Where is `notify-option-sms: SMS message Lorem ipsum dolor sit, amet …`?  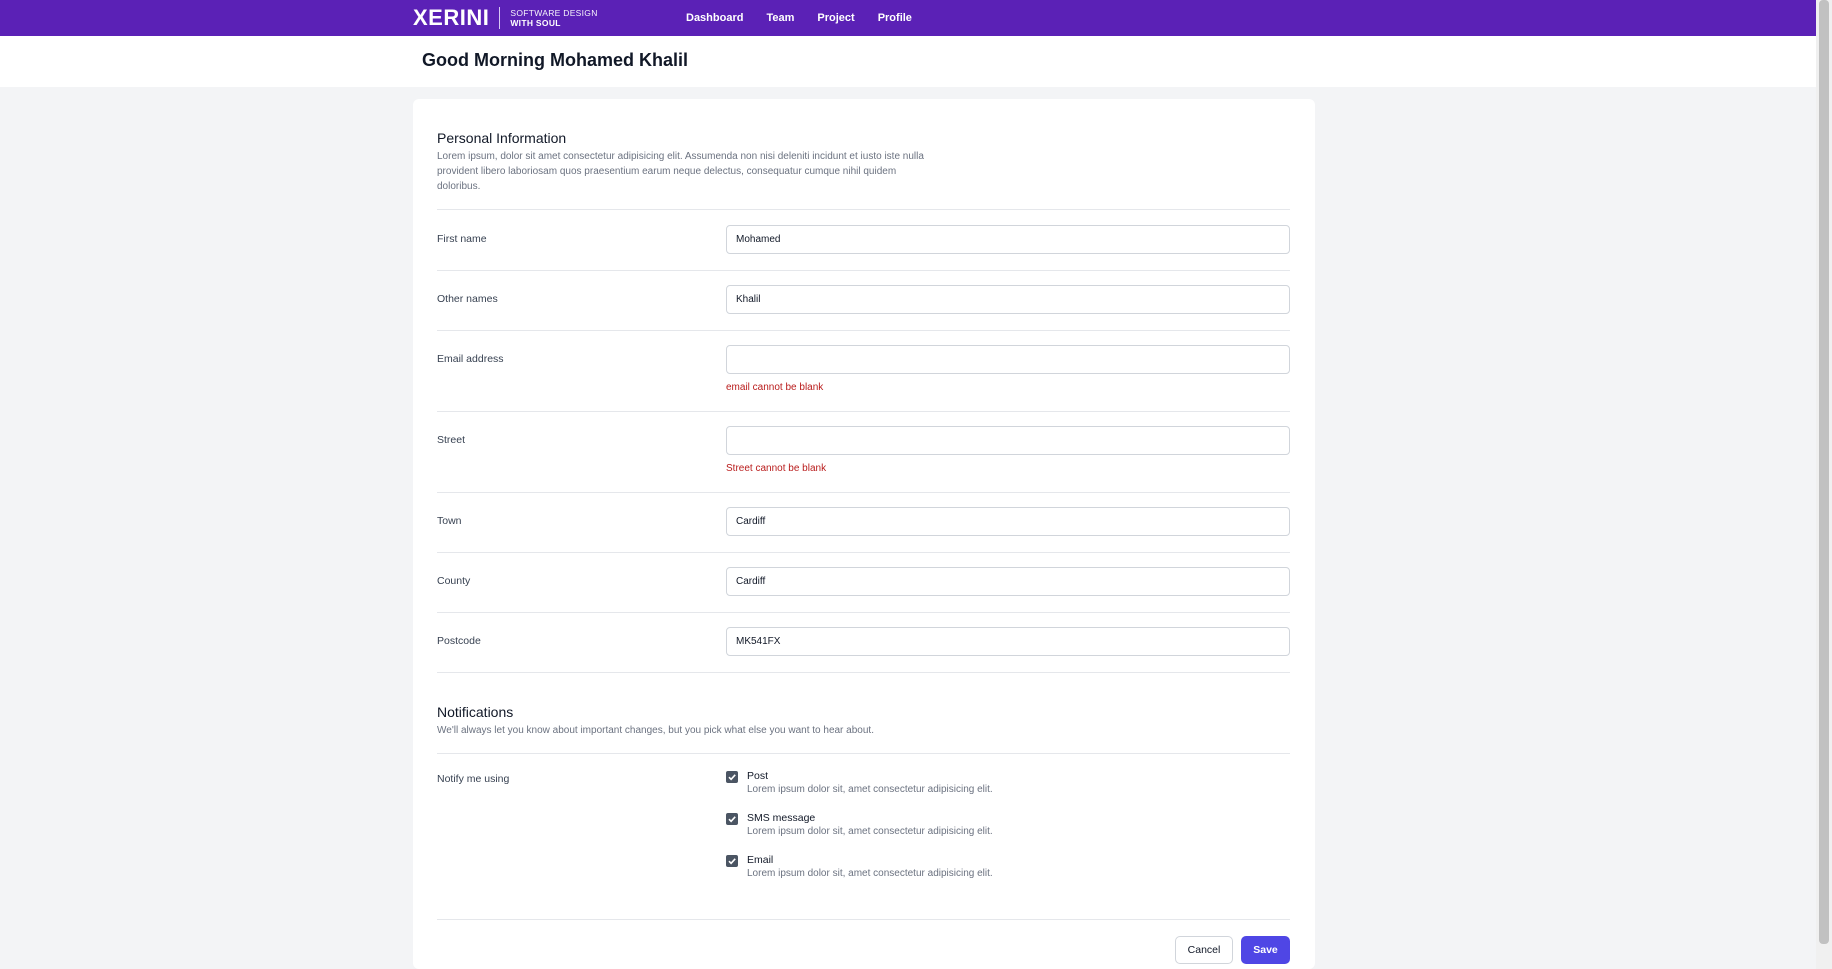 notify-option-sms: SMS message Lorem ipsum dolor sit, amet … is located at coordinates (859, 825).